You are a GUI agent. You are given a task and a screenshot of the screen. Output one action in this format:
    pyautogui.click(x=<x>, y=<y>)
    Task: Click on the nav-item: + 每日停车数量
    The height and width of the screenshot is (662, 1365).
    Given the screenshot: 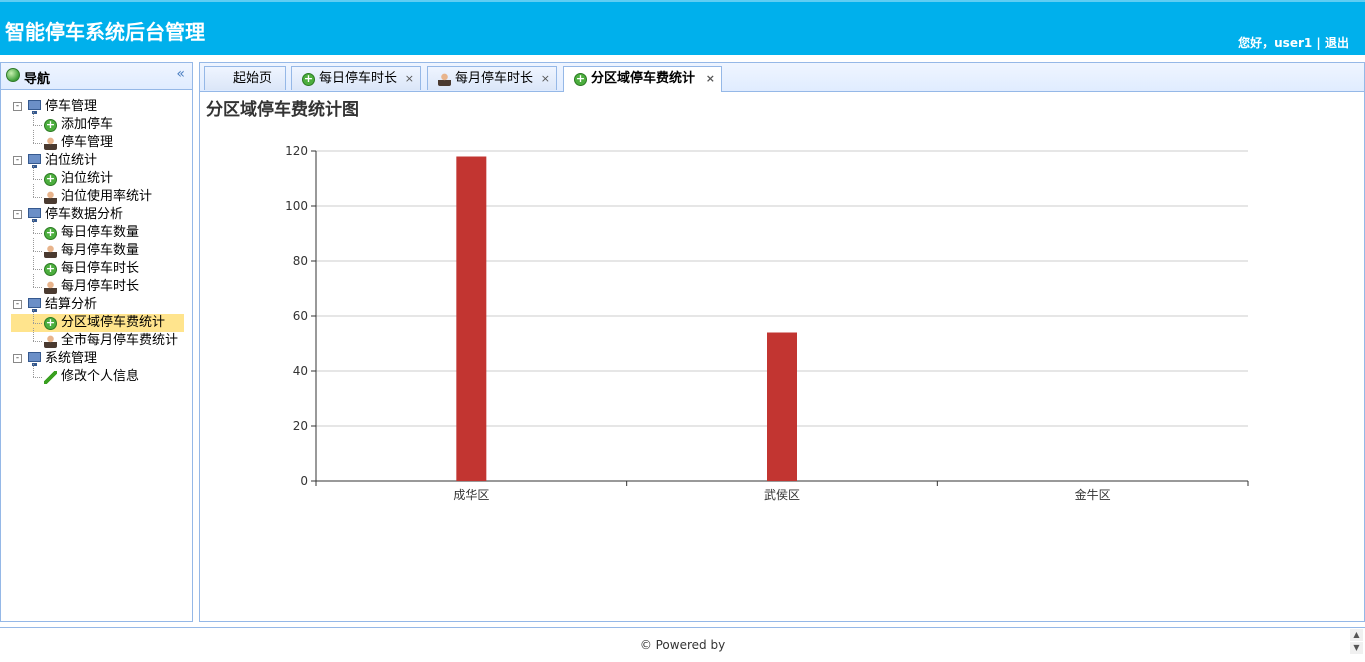 What is the action you would take?
    pyautogui.click(x=96, y=231)
    